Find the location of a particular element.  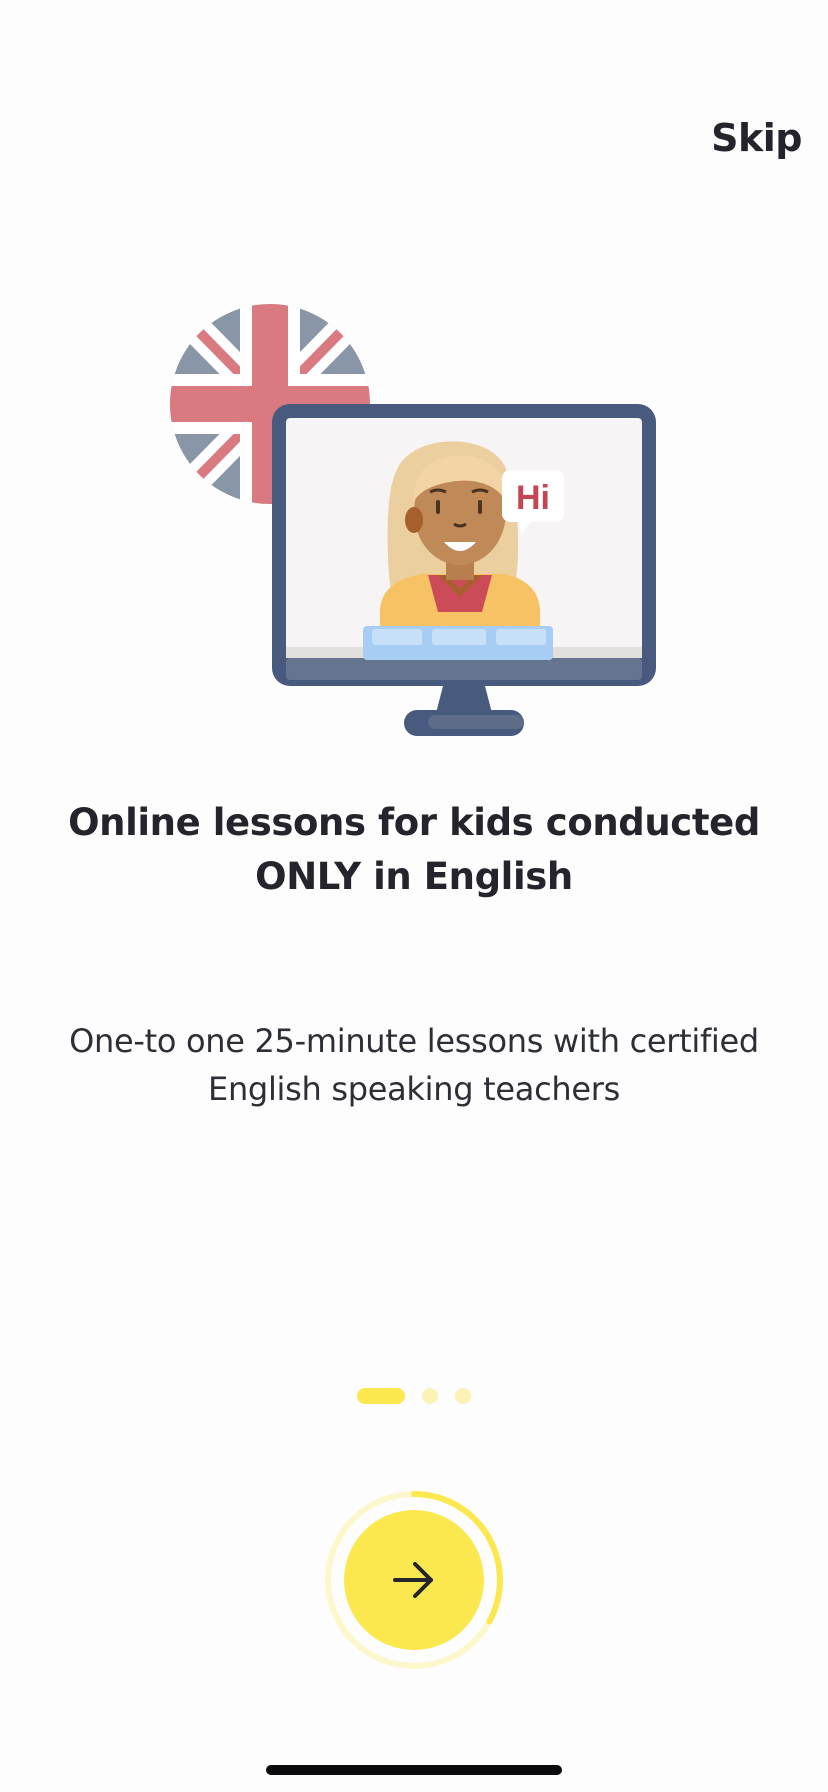

next-button-wrapper is located at coordinates (414, 1580).